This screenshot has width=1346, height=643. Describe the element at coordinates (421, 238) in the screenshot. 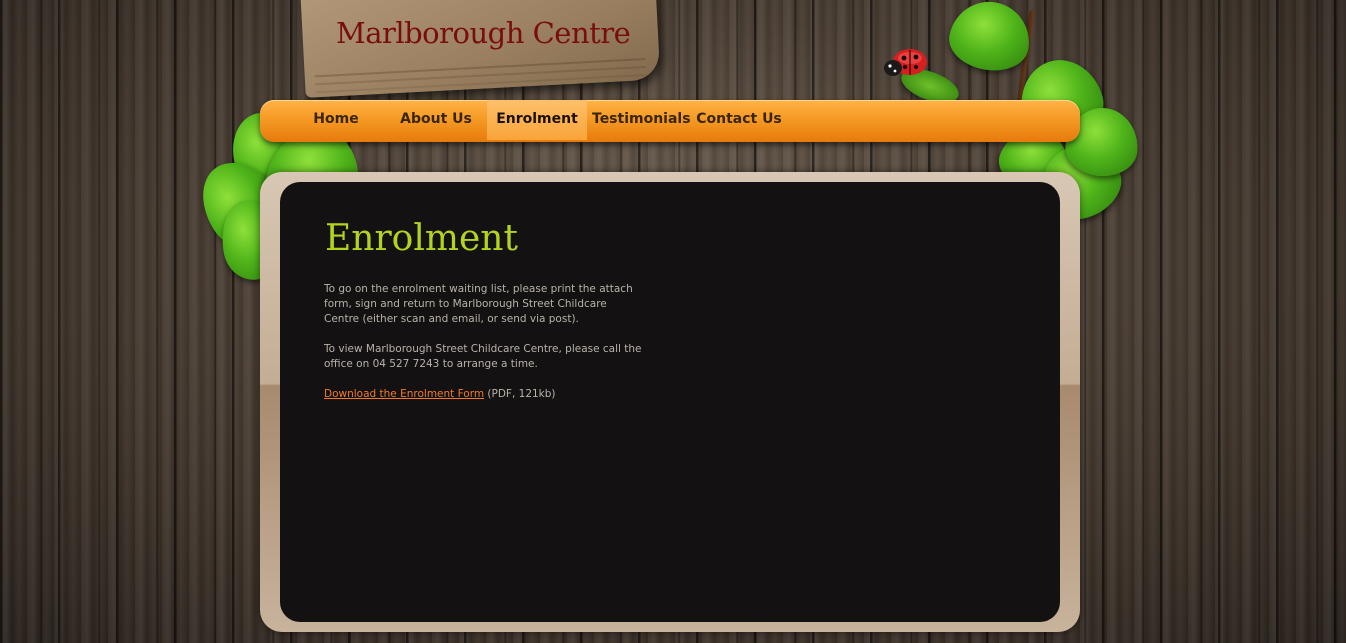

I see `page-heading: Enrolment` at that location.